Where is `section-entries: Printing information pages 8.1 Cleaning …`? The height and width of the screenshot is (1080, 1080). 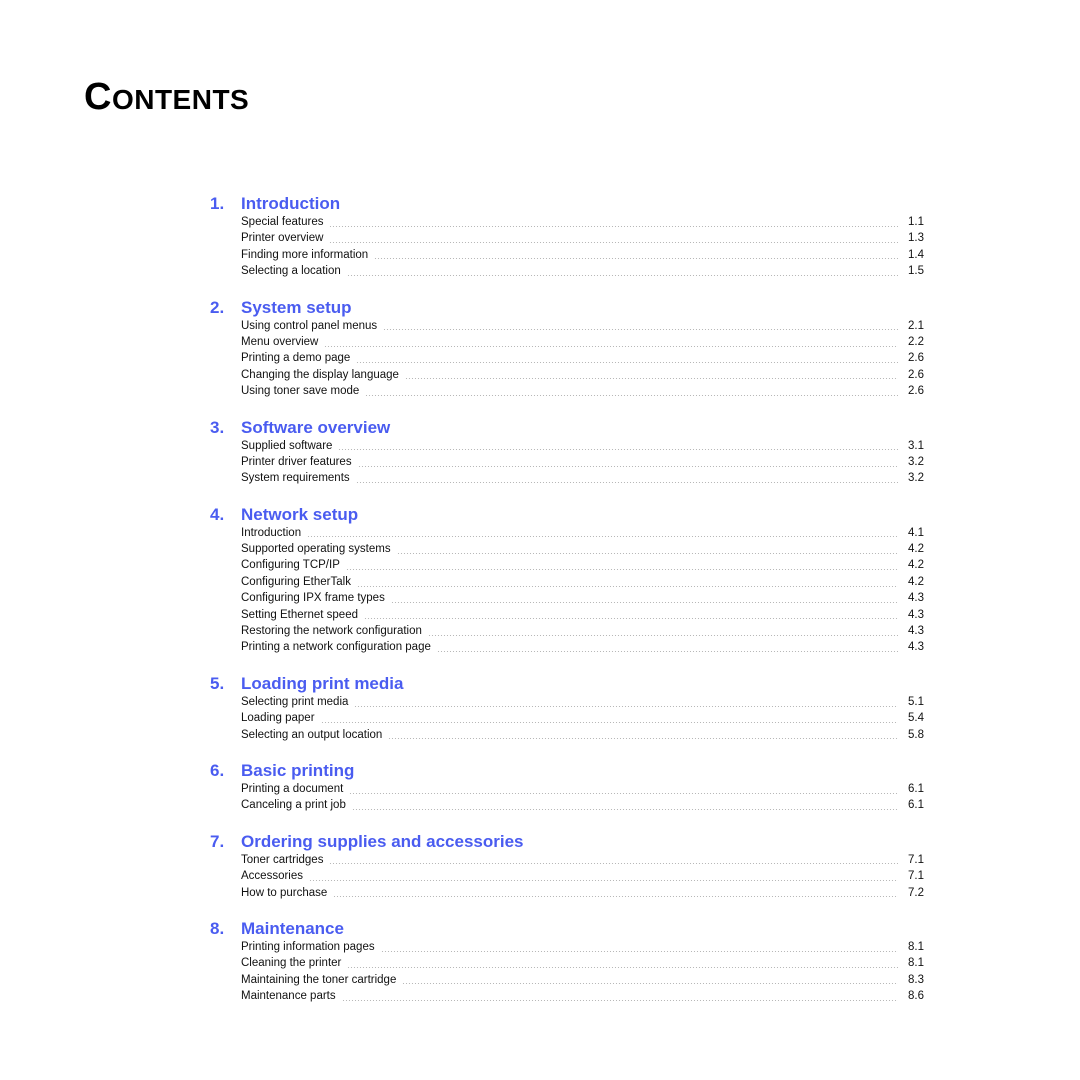
section-entries: Printing information pages 8.1 Cleaning … is located at coordinates (582, 972).